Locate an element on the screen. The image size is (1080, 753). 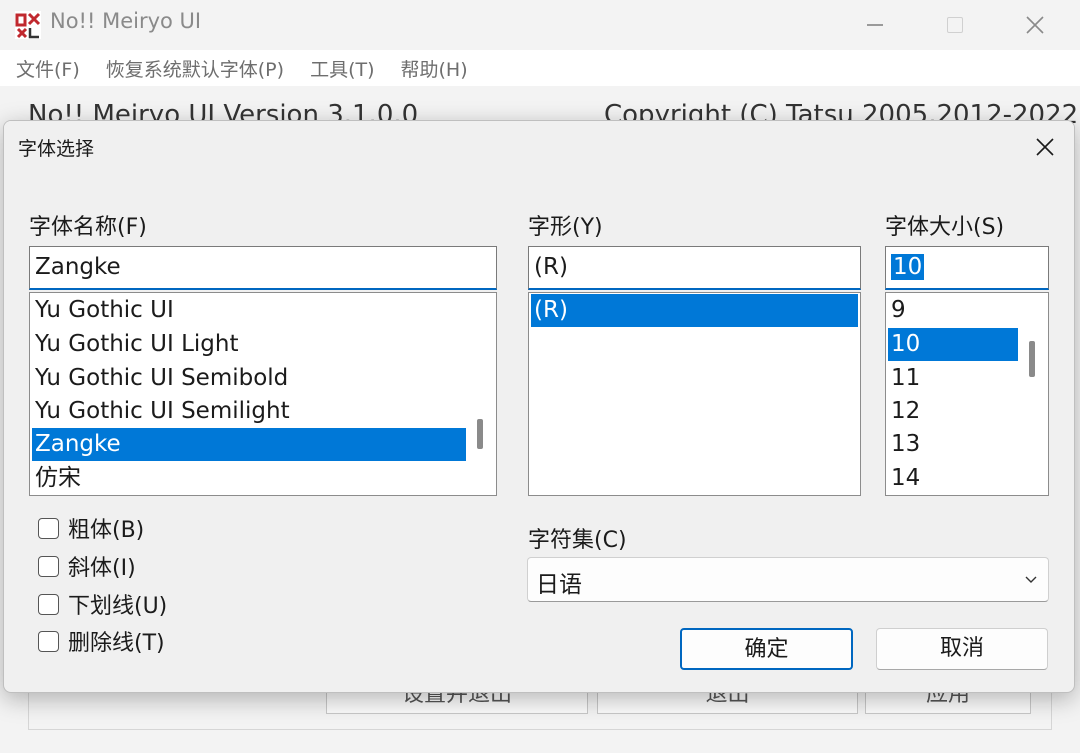
list-item: Yu Gothic UI is located at coordinates (249, 310).